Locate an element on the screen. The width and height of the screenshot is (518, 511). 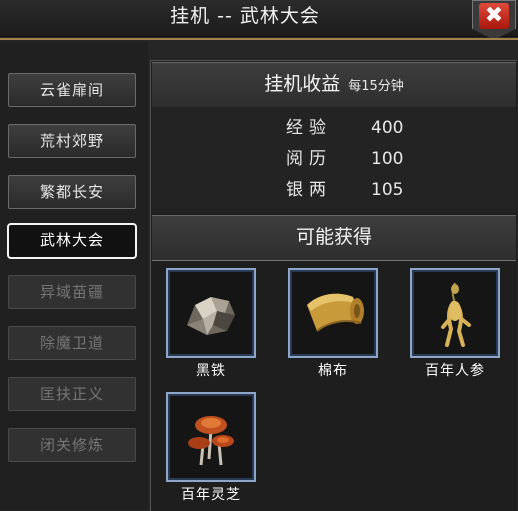
rewards-header: 可能获得 is located at coordinates (334, 238).